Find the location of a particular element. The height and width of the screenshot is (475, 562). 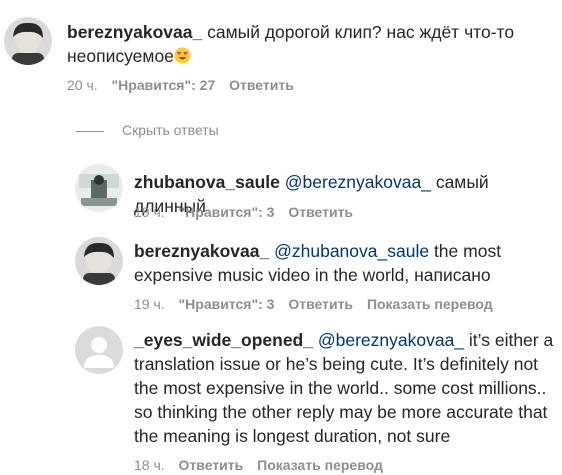

hide-replies-label: Скрыть ответы is located at coordinates (170, 130).